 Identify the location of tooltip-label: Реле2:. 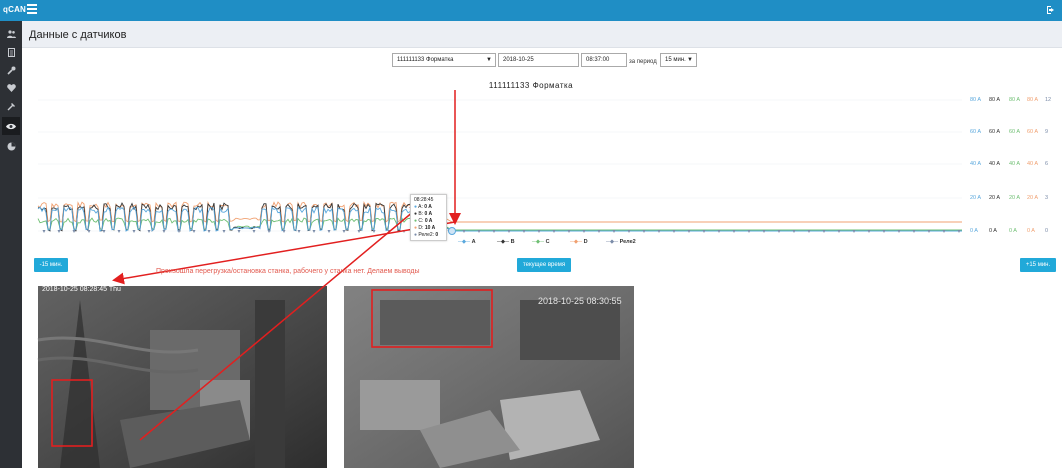
(427, 235).